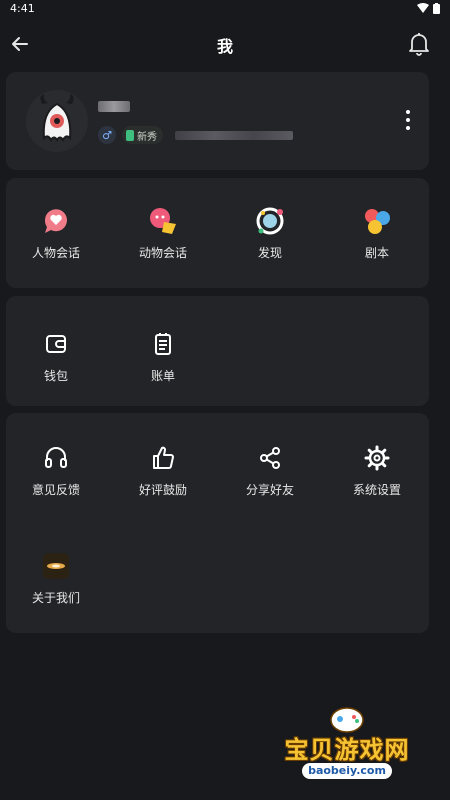 The height and width of the screenshot is (800, 450). What do you see at coordinates (55, 598) in the screenshot?
I see `menu-label: 关于我们` at bounding box center [55, 598].